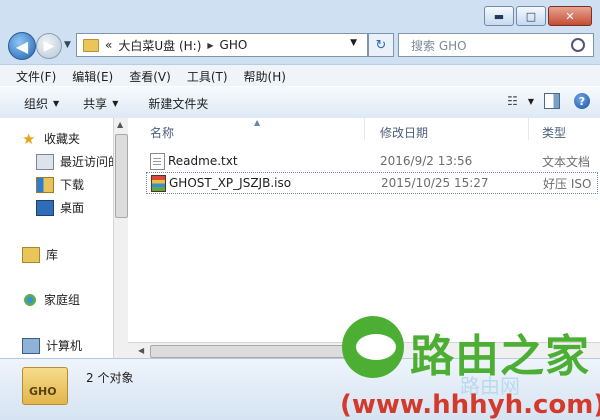 This screenshot has width=600, height=420. What do you see at coordinates (52, 255) in the screenshot?
I see `nav-libraries-label: 库` at bounding box center [52, 255].